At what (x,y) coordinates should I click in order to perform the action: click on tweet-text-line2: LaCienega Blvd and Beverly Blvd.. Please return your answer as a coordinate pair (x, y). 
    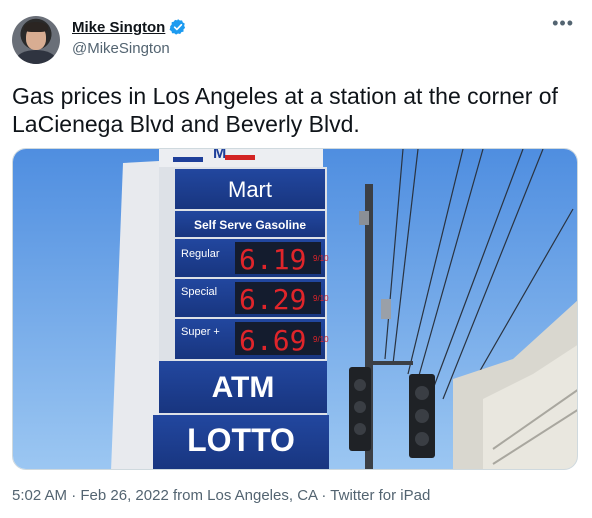
    Looking at the image, I should click on (186, 124).